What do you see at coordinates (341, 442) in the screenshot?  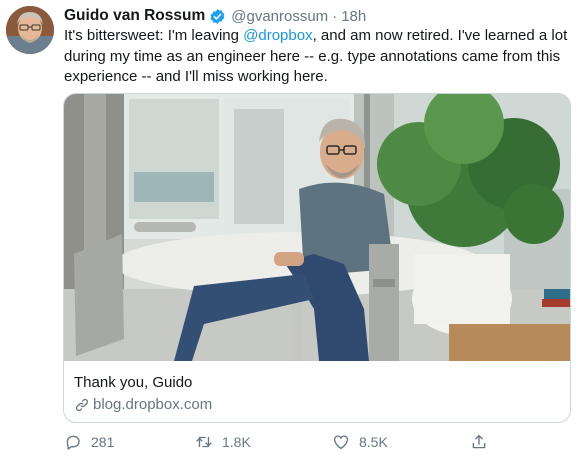 I see `heart-icon` at bounding box center [341, 442].